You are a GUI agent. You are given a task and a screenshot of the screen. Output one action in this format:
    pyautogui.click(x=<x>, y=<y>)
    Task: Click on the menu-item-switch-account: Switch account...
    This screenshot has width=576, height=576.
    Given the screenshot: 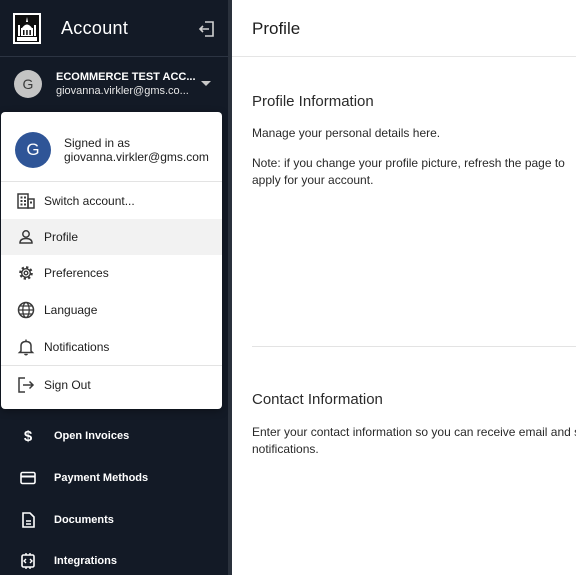 What is the action you would take?
    pyautogui.click(x=111, y=201)
    